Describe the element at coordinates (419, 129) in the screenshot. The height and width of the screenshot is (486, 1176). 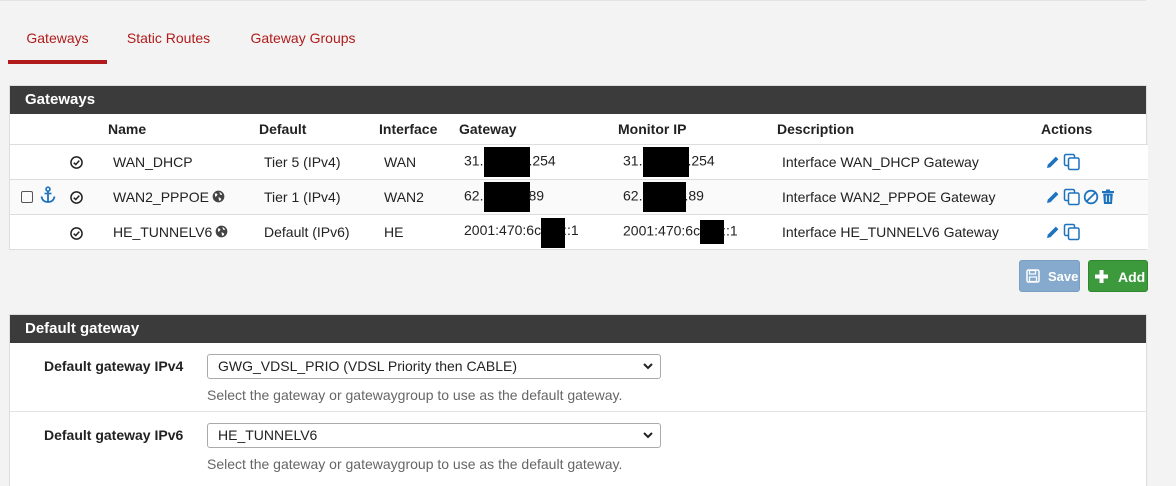
I see `col-header-interface: Interface` at that location.